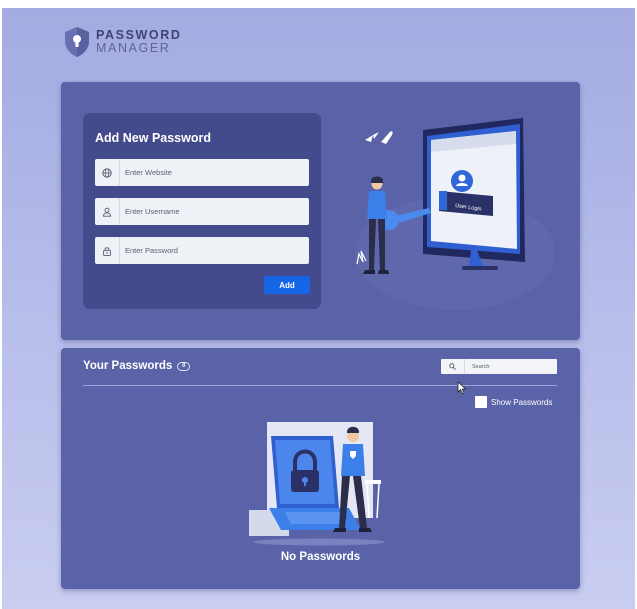 Image resolution: width=637 pixels, height=609 pixels. I want to click on add-password-form: Add New Password Add, so click(202, 211).